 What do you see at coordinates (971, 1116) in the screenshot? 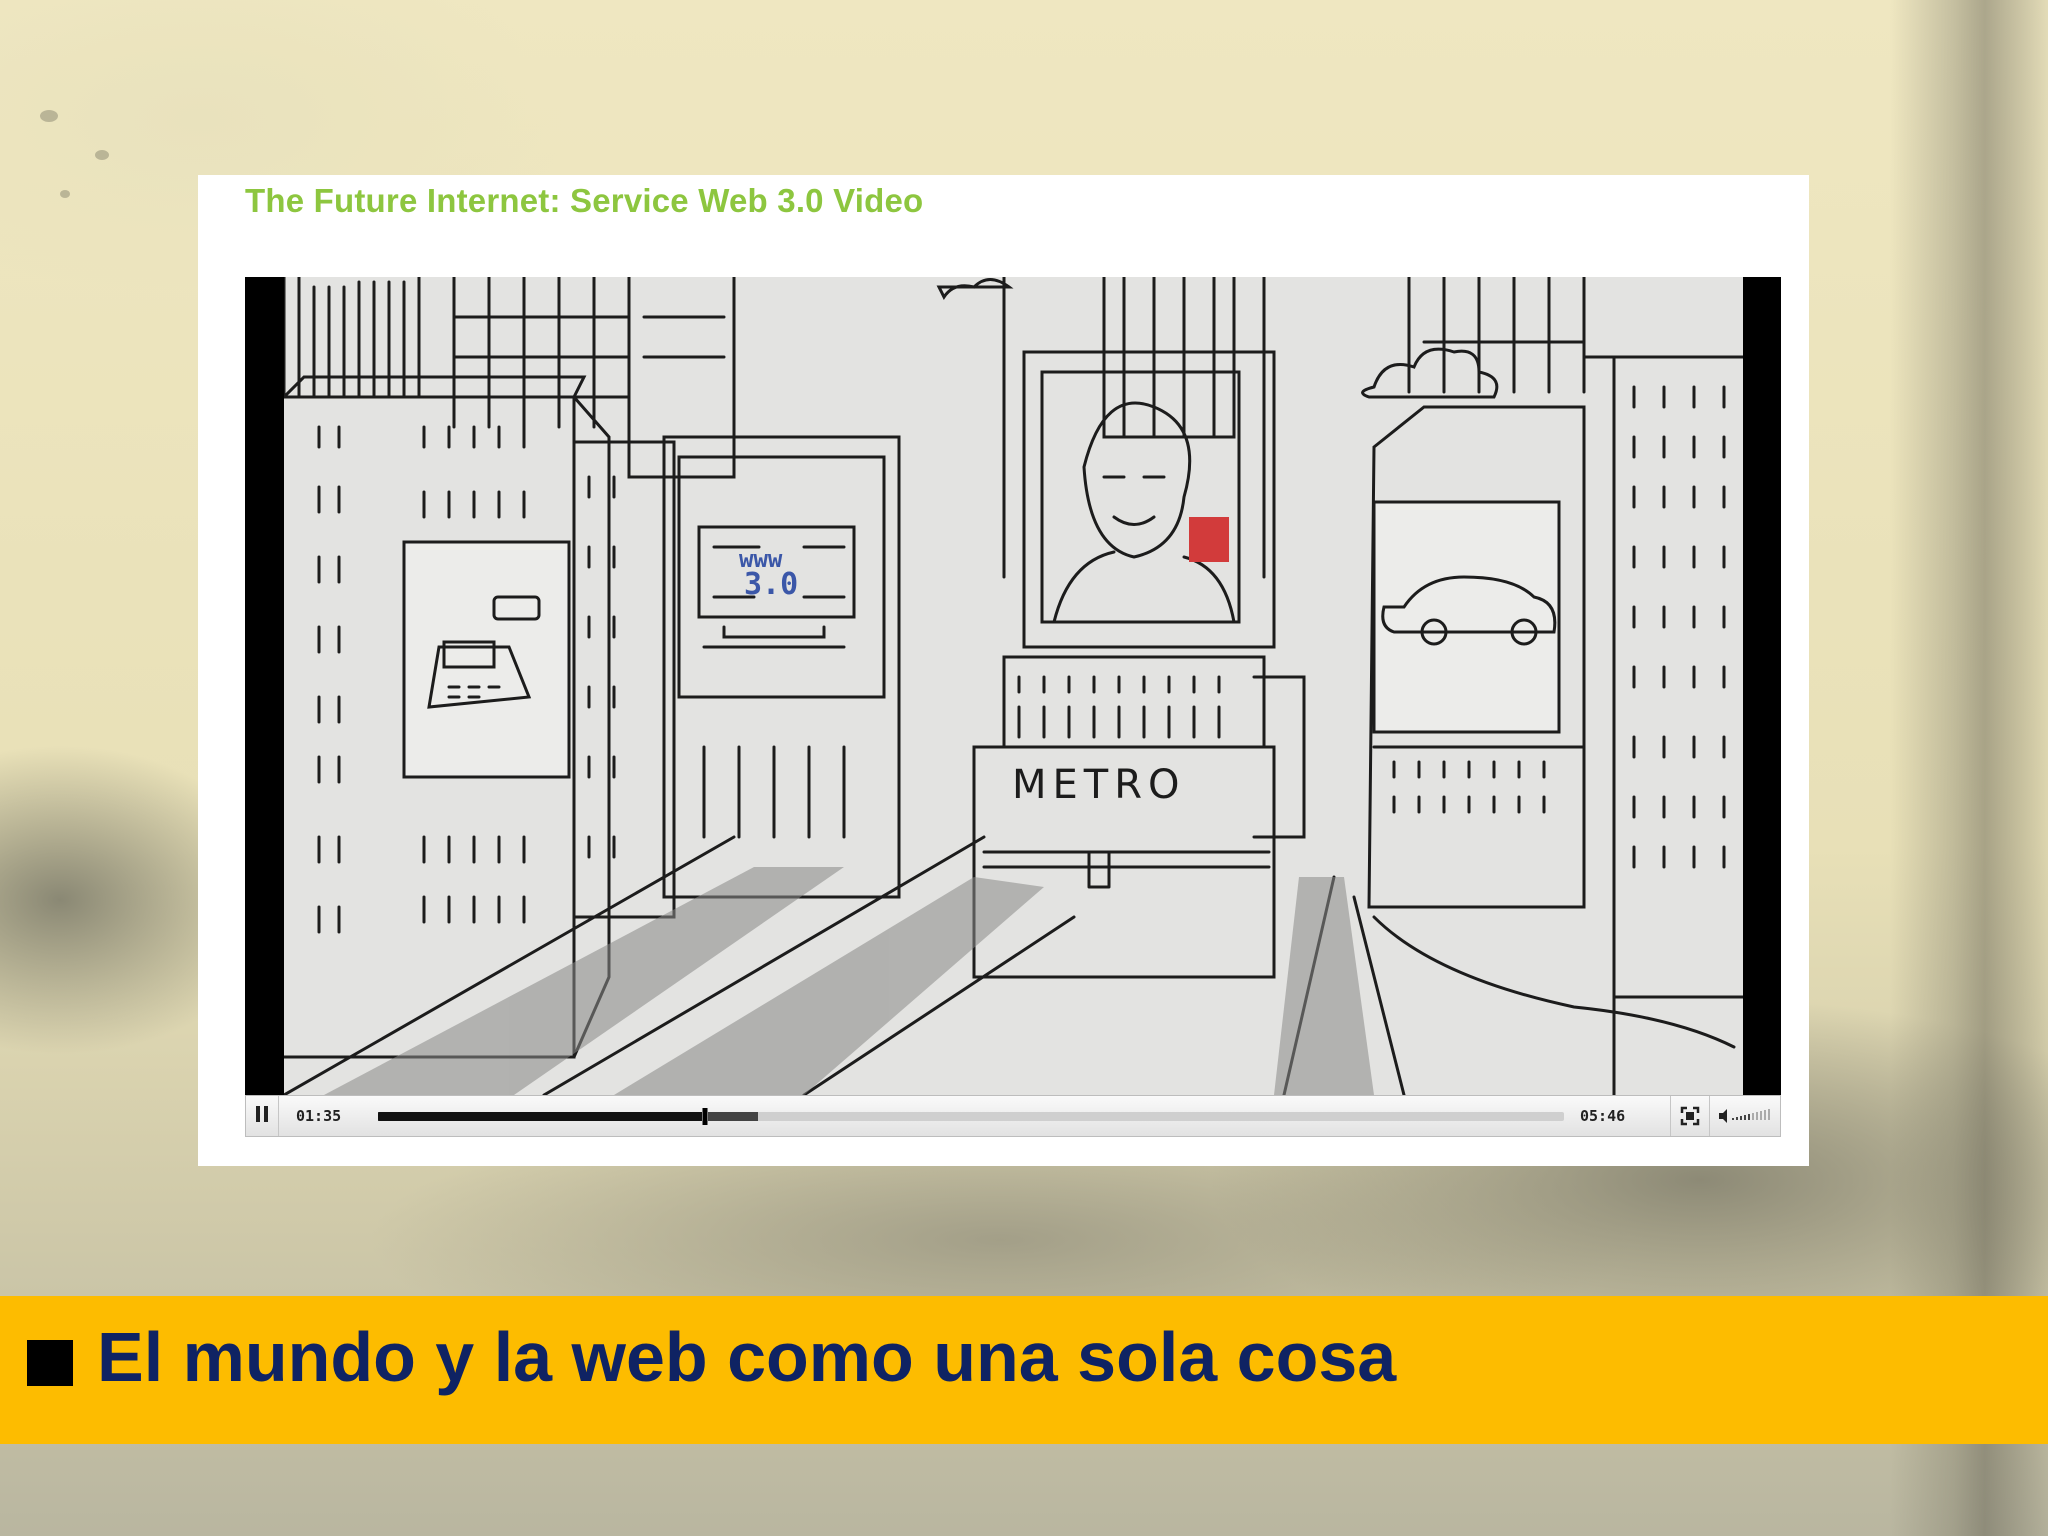
I see `progress-scrubber` at bounding box center [971, 1116].